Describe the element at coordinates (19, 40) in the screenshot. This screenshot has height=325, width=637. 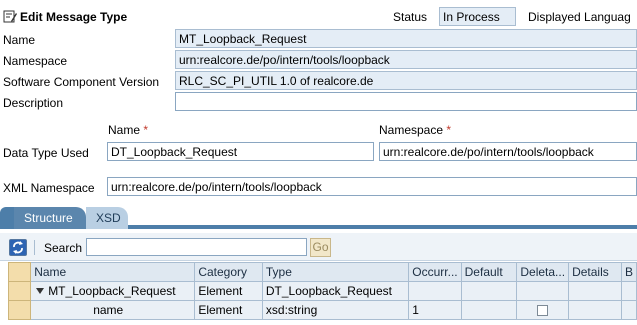
I see `name-label: Name` at that location.